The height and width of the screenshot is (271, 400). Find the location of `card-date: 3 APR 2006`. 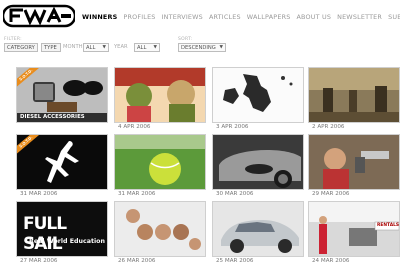

card-date: 3 APR 2006 is located at coordinates (232, 127).